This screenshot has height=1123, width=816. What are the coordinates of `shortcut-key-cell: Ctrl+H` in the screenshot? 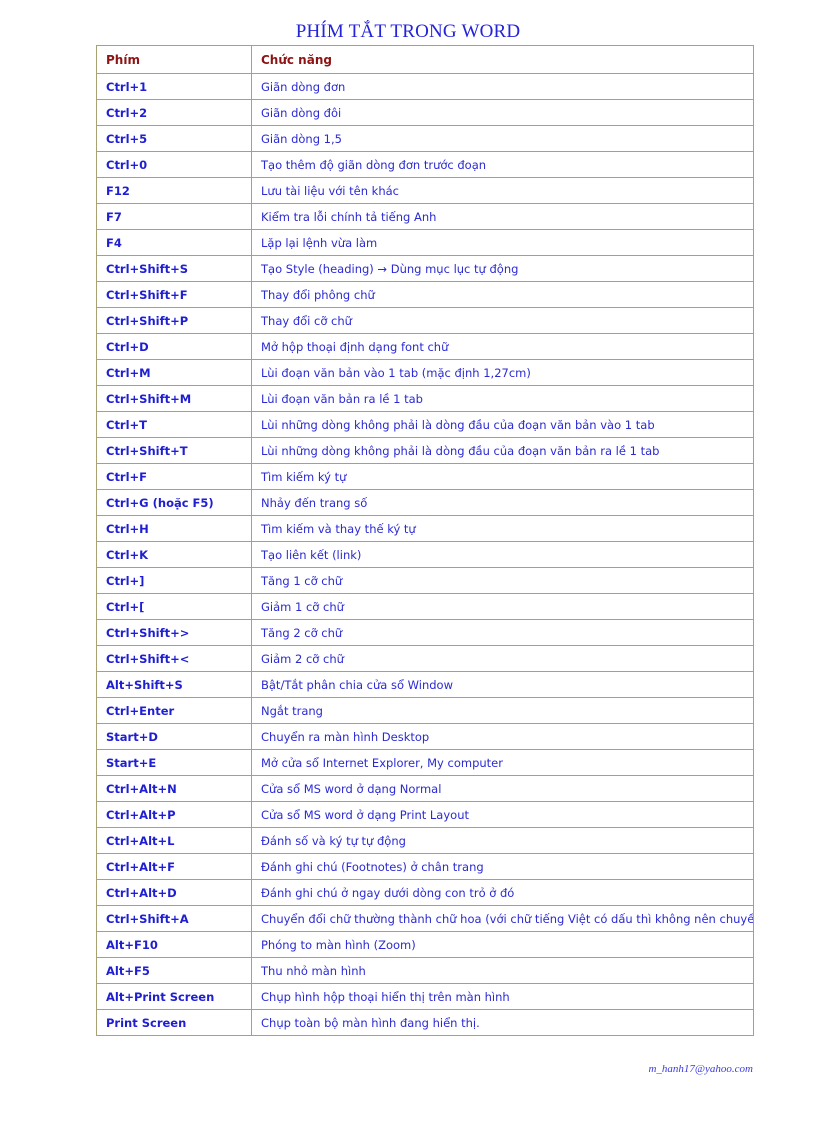 It's located at (174, 528).